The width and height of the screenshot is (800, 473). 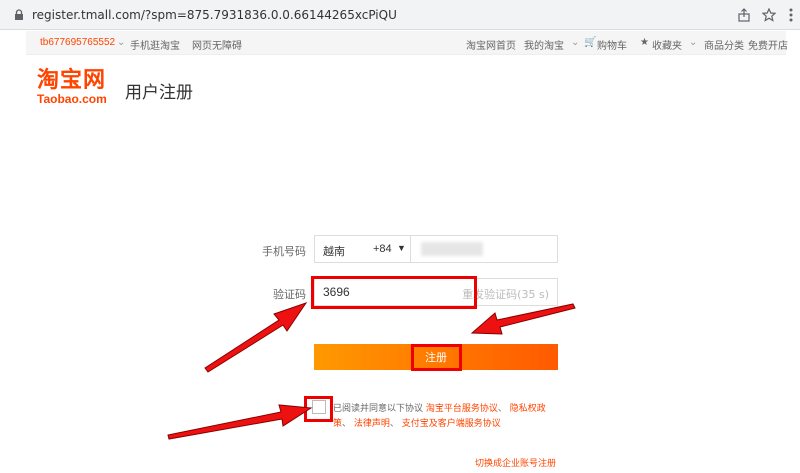 What do you see at coordinates (436, 357) in the screenshot?
I see `register-highlight-box` at bounding box center [436, 357].